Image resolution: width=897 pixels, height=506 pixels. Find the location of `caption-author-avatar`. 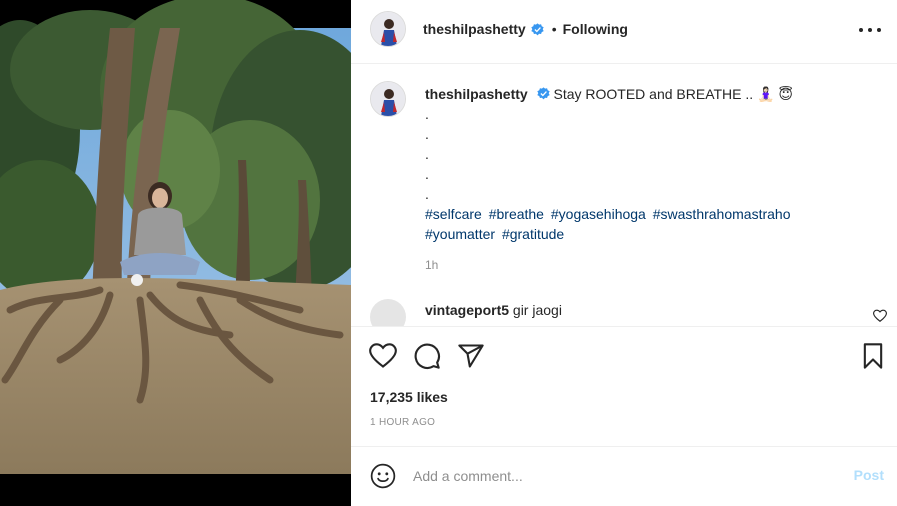

caption-author-avatar is located at coordinates (388, 99).